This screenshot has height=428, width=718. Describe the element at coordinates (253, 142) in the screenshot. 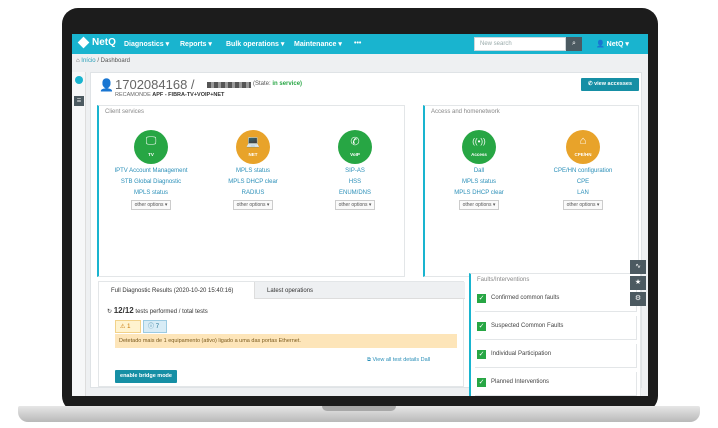

I see `laptop-icon: 💻` at that location.